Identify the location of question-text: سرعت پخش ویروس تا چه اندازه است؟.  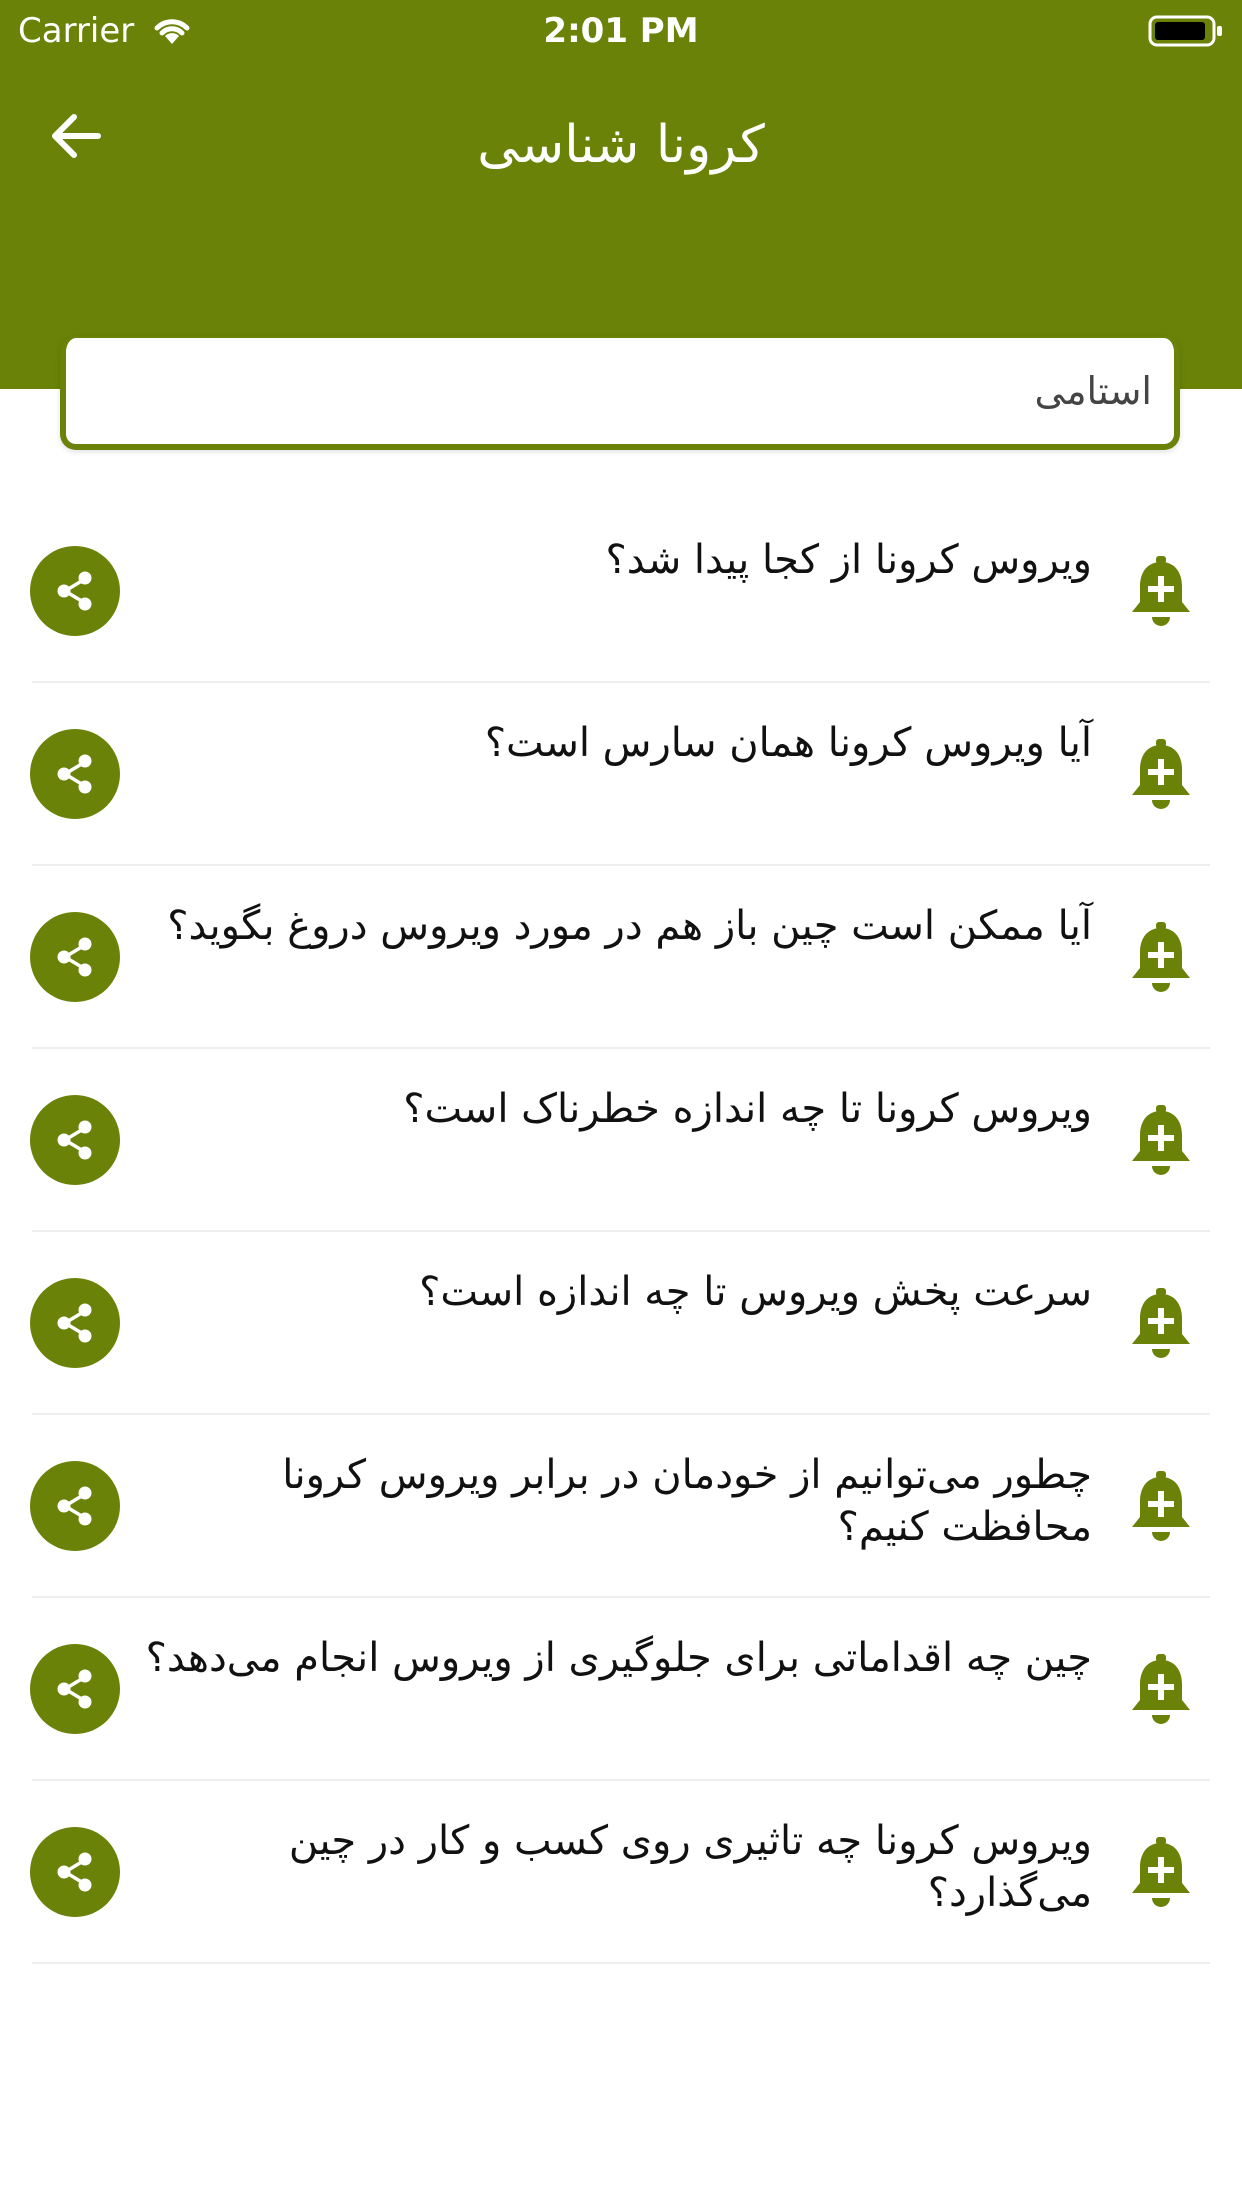
(755, 1292).